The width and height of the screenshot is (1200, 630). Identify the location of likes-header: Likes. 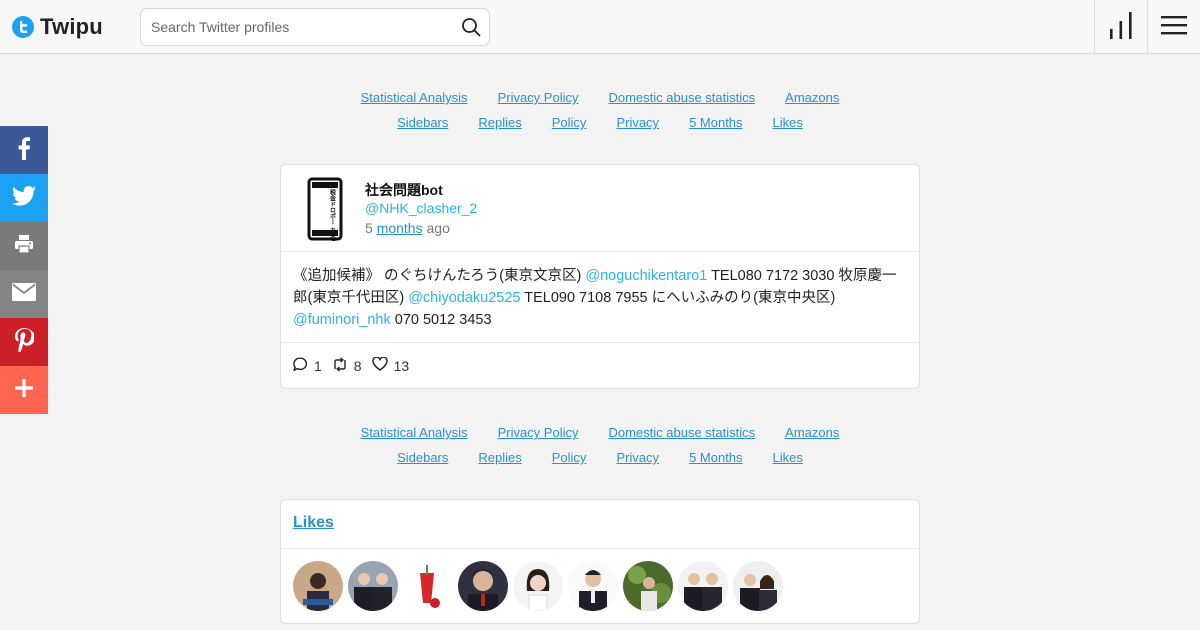
(600, 524).